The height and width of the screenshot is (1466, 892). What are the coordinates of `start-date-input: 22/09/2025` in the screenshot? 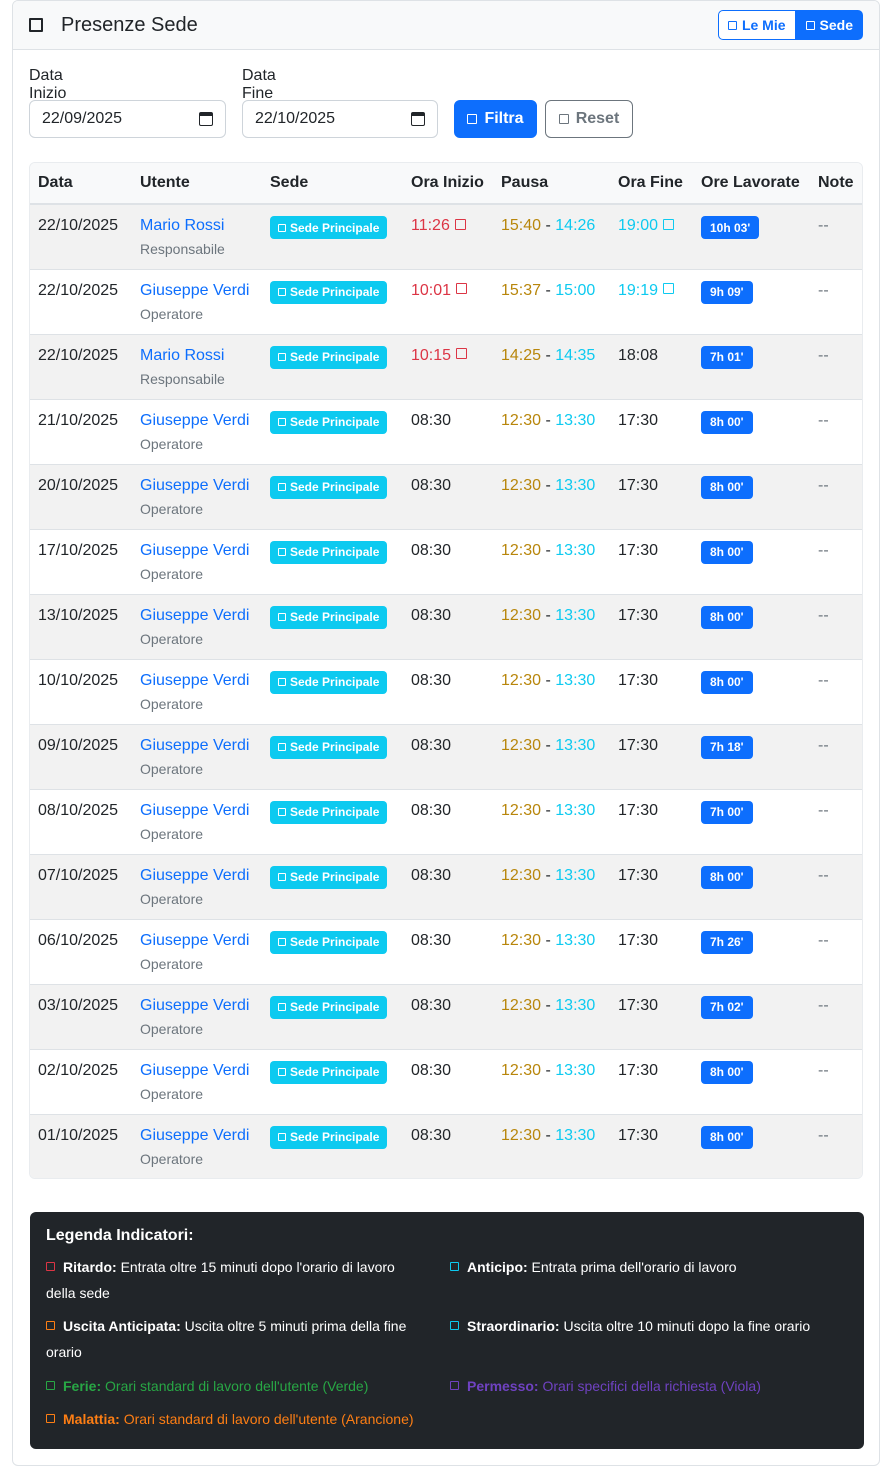 It's located at (127, 119).